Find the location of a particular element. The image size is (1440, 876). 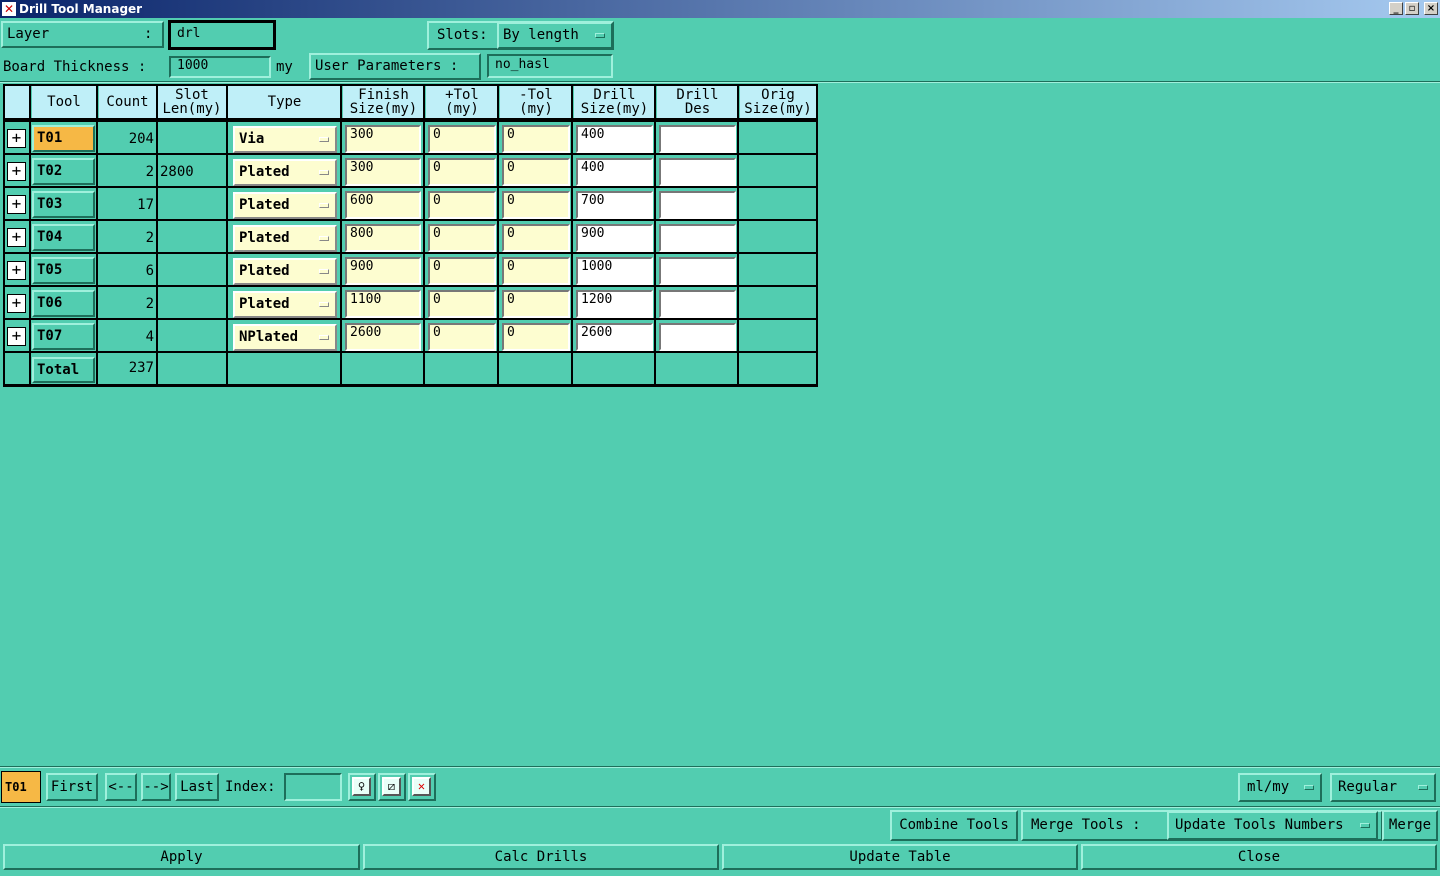

slots-dropdown: By length is located at coordinates (555, 35).